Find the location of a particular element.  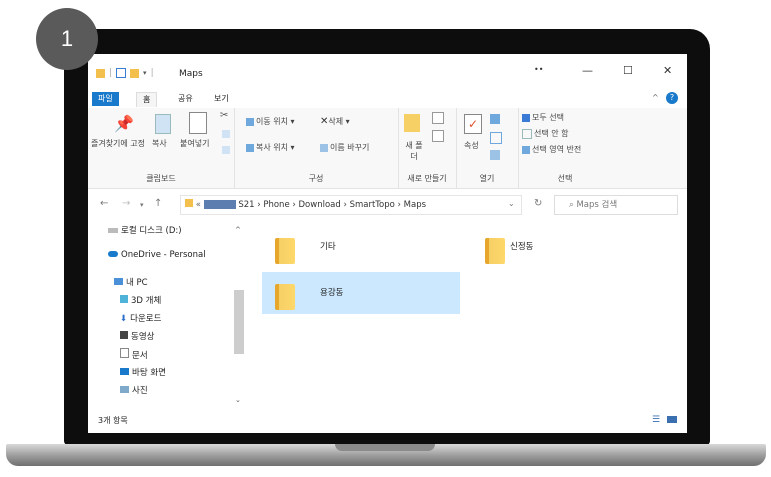

new-folder-button: 새 폴더 is located at coordinates (414, 151).